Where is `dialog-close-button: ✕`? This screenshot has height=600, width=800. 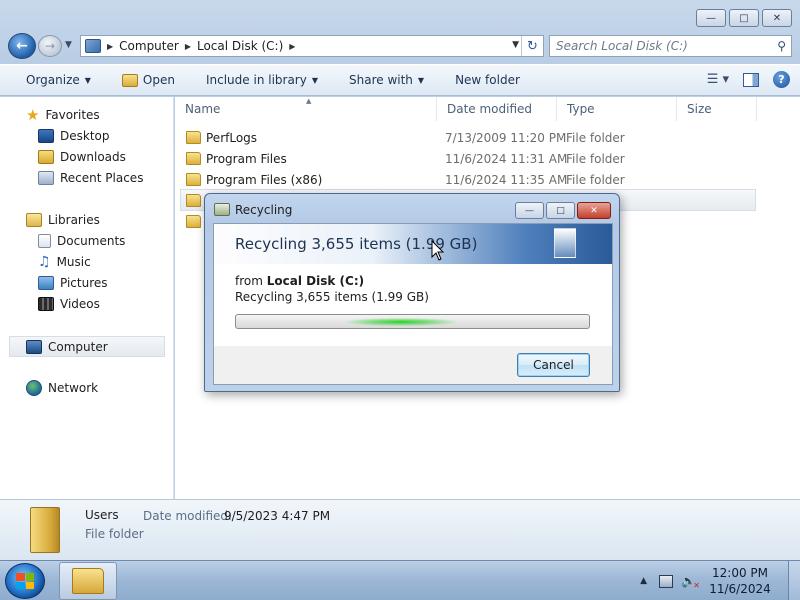
dialog-close-button: ✕ is located at coordinates (594, 210).